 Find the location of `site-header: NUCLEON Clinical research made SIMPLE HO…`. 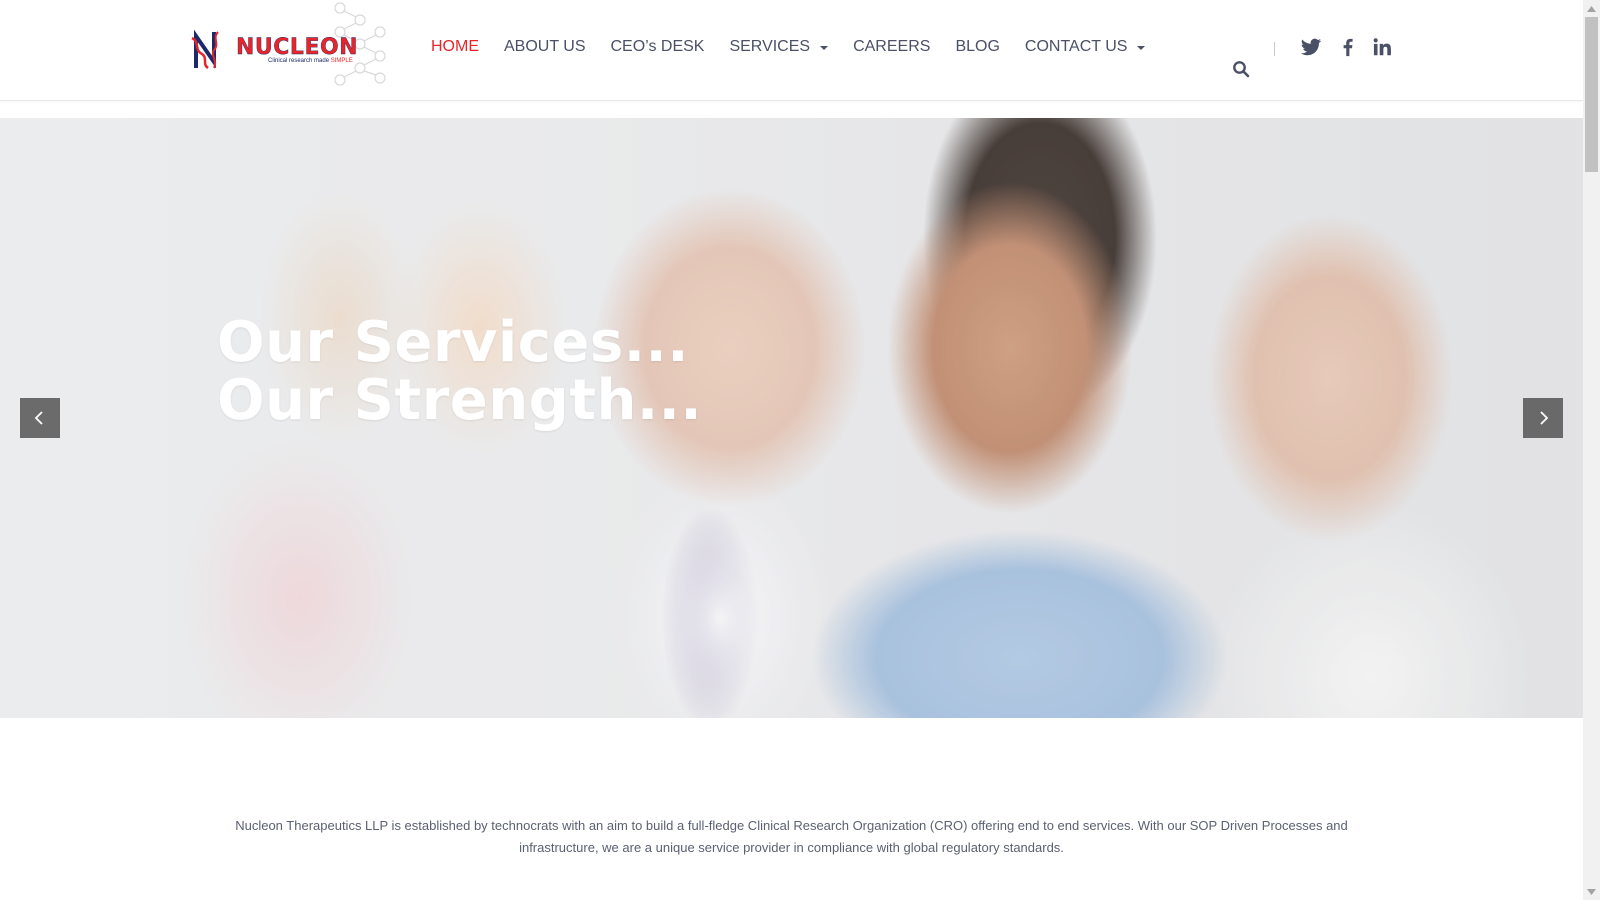

site-header: NUCLEON Clinical research made SIMPLE HO… is located at coordinates (791, 50).